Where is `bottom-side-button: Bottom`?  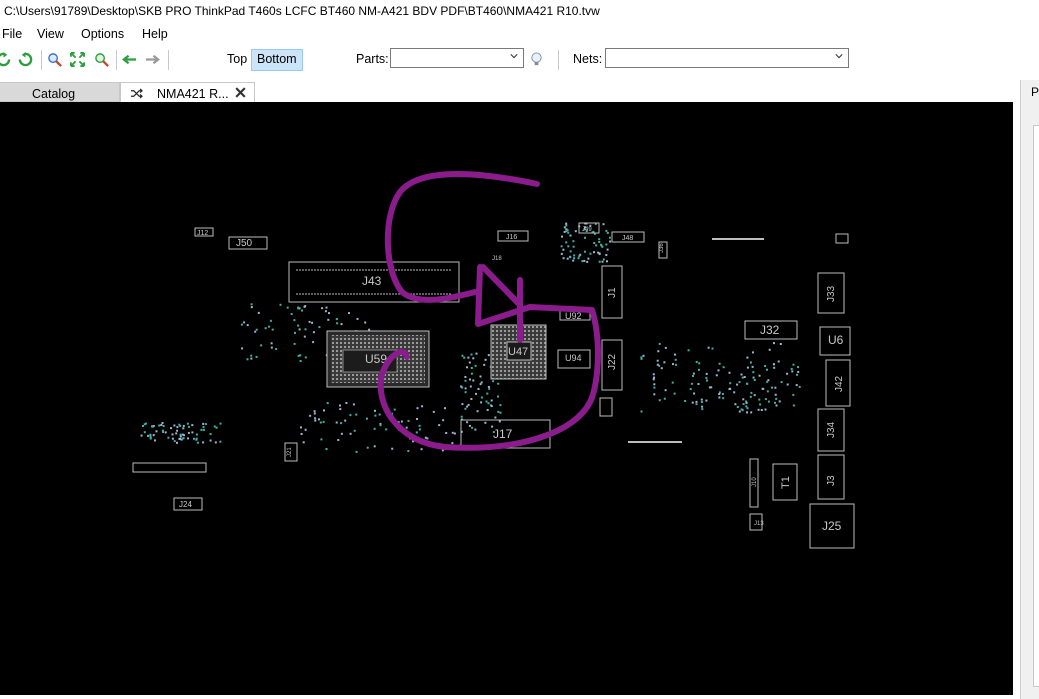 bottom-side-button: Bottom is located at coordinates (277, 60).